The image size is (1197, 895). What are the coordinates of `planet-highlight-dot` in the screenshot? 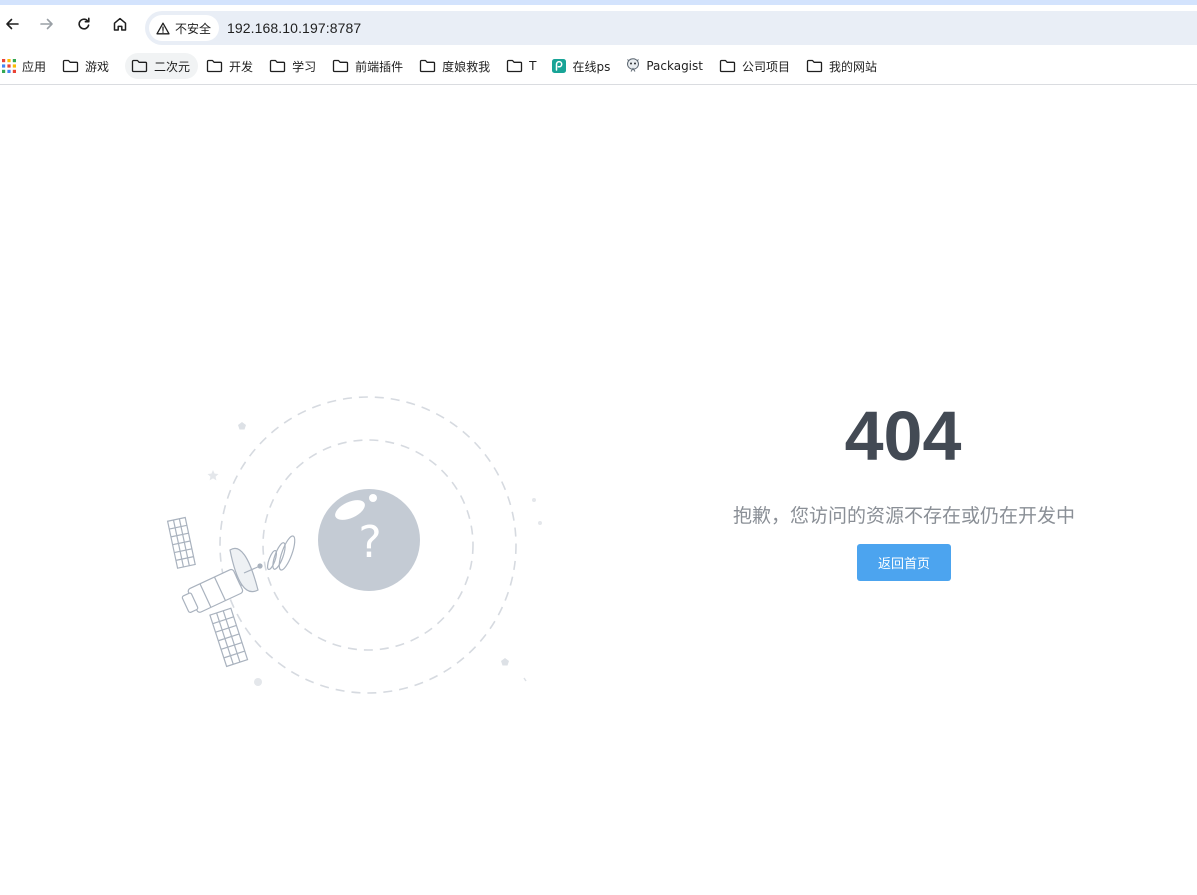 It's located at (373, 498).